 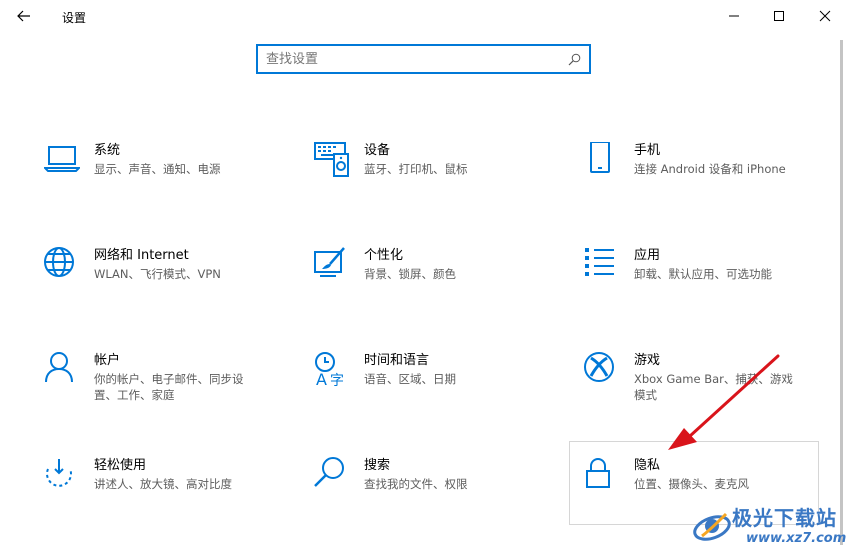 I want to click on laptop-icon, so click(x=62, y=159).